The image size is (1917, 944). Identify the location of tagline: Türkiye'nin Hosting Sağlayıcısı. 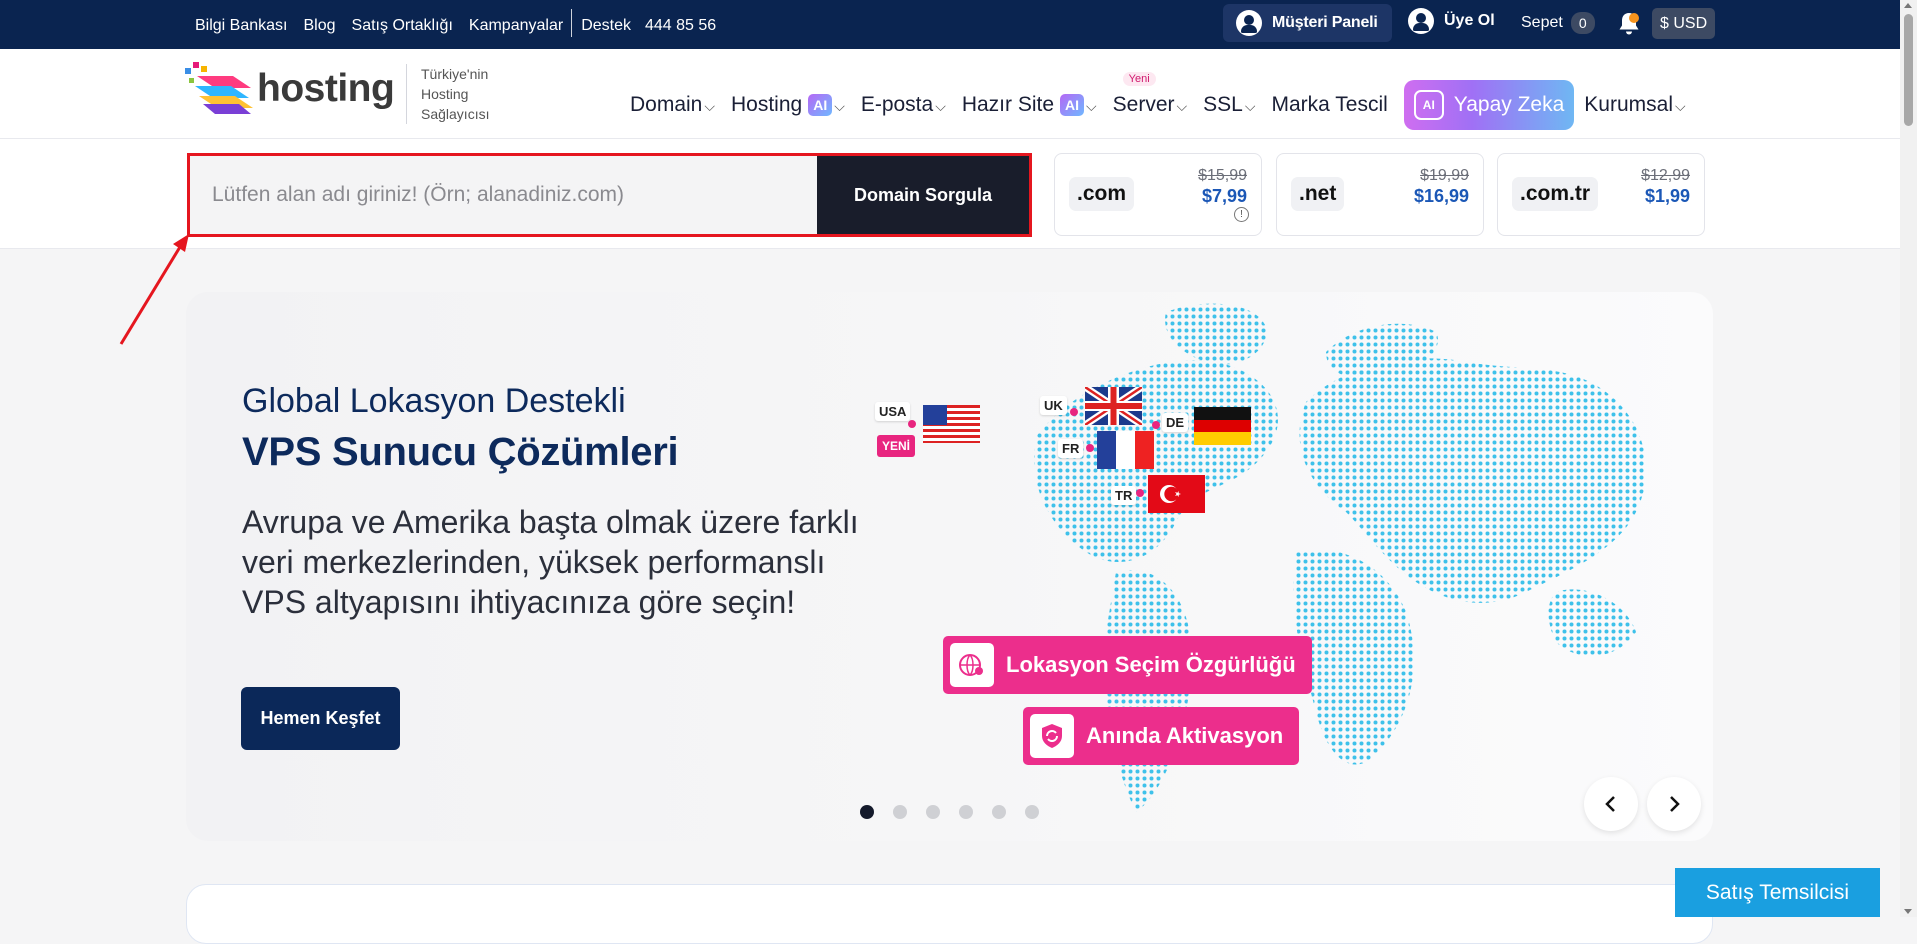
(447, 94).